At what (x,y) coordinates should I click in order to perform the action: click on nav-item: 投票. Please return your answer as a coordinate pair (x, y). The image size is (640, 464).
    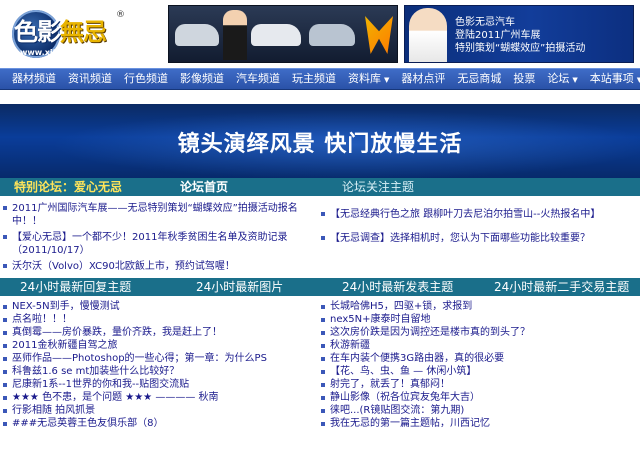
    Looking at the image, I should click on (524, 79).